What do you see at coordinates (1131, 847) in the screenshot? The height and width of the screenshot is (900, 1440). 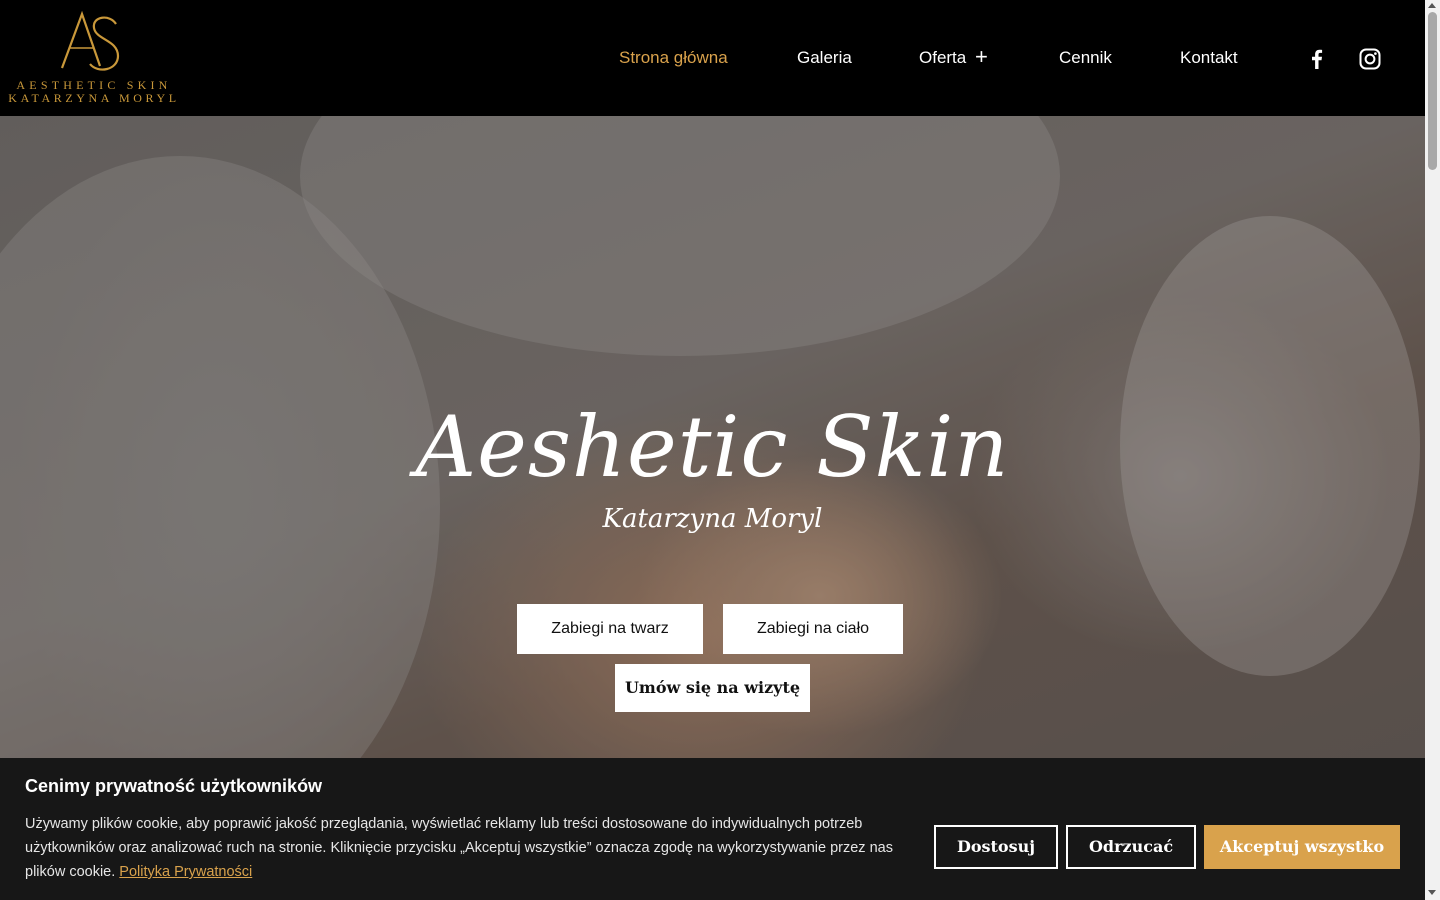 I see `reject-button: Odrzucać` at bounding box center [1131, 847].